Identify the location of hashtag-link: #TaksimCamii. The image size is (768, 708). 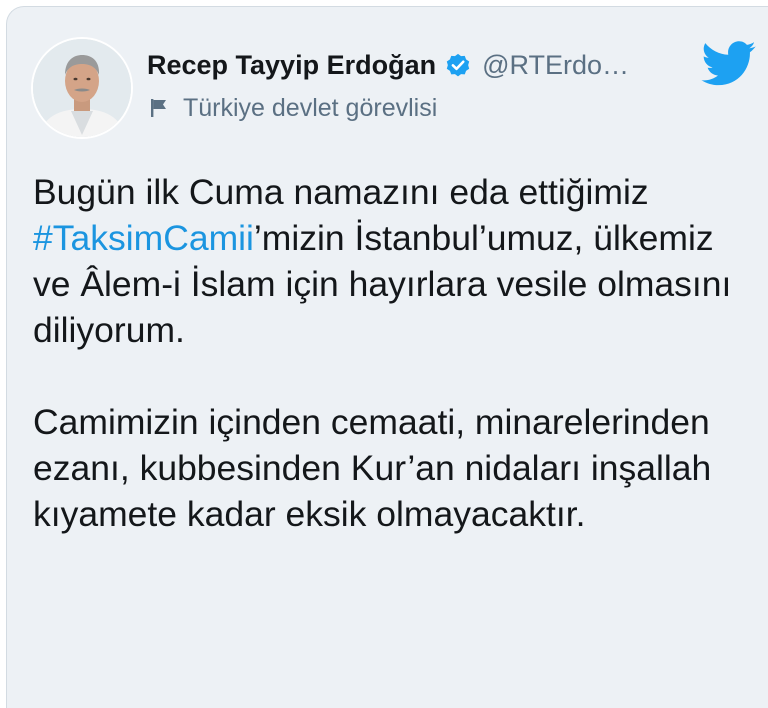
(143, 238).